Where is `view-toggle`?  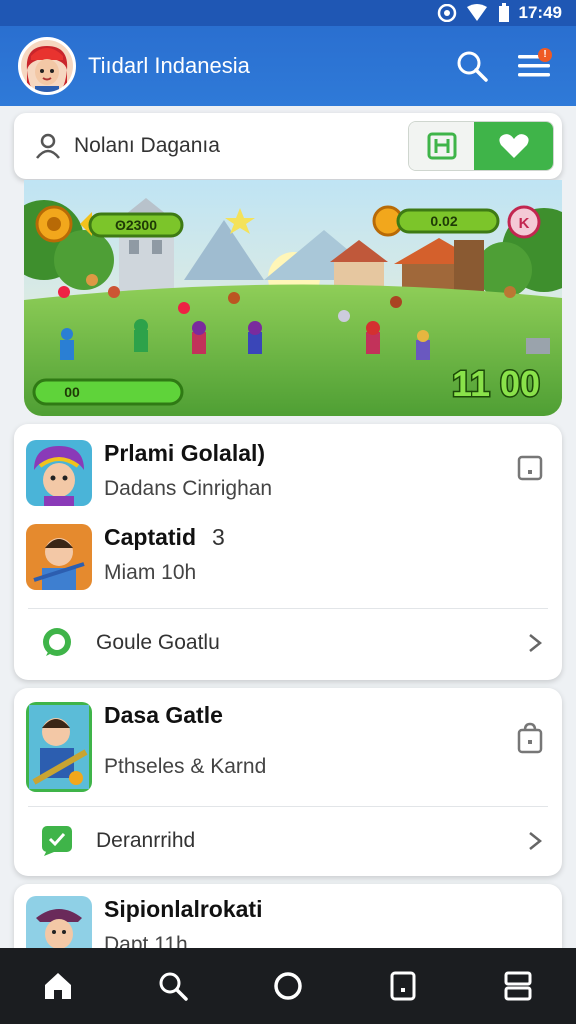 view-toggle is located at coordinates (481, 146).